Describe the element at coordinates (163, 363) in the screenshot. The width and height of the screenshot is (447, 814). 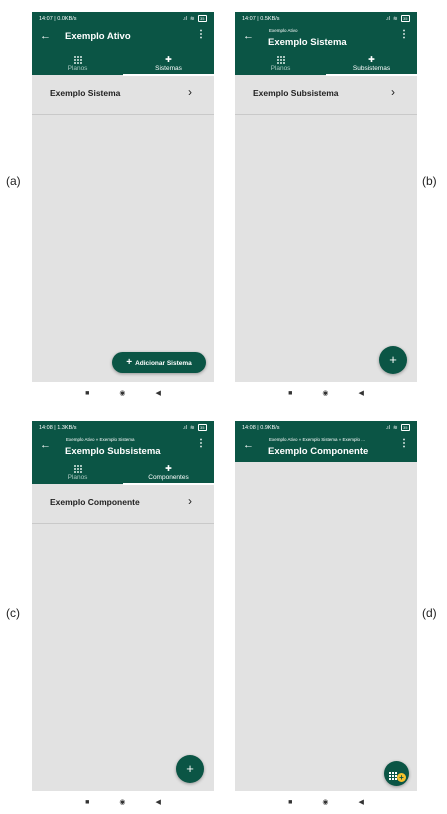
I see `add-sistema-label: Adicionar Sistema` at that location.